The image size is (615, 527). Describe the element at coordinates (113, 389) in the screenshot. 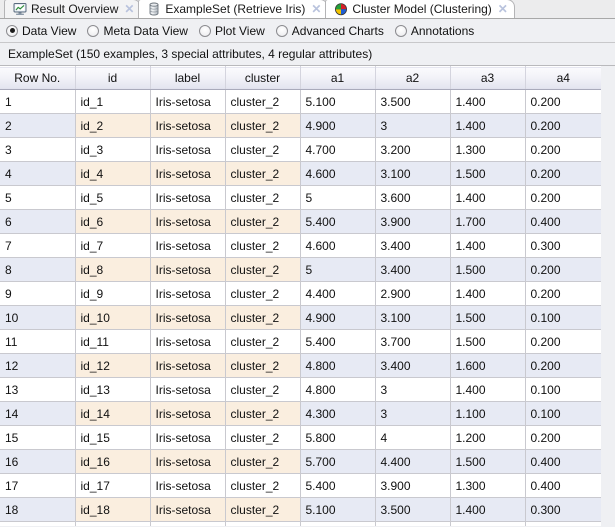

I see `cell-id: id_13` at that location.